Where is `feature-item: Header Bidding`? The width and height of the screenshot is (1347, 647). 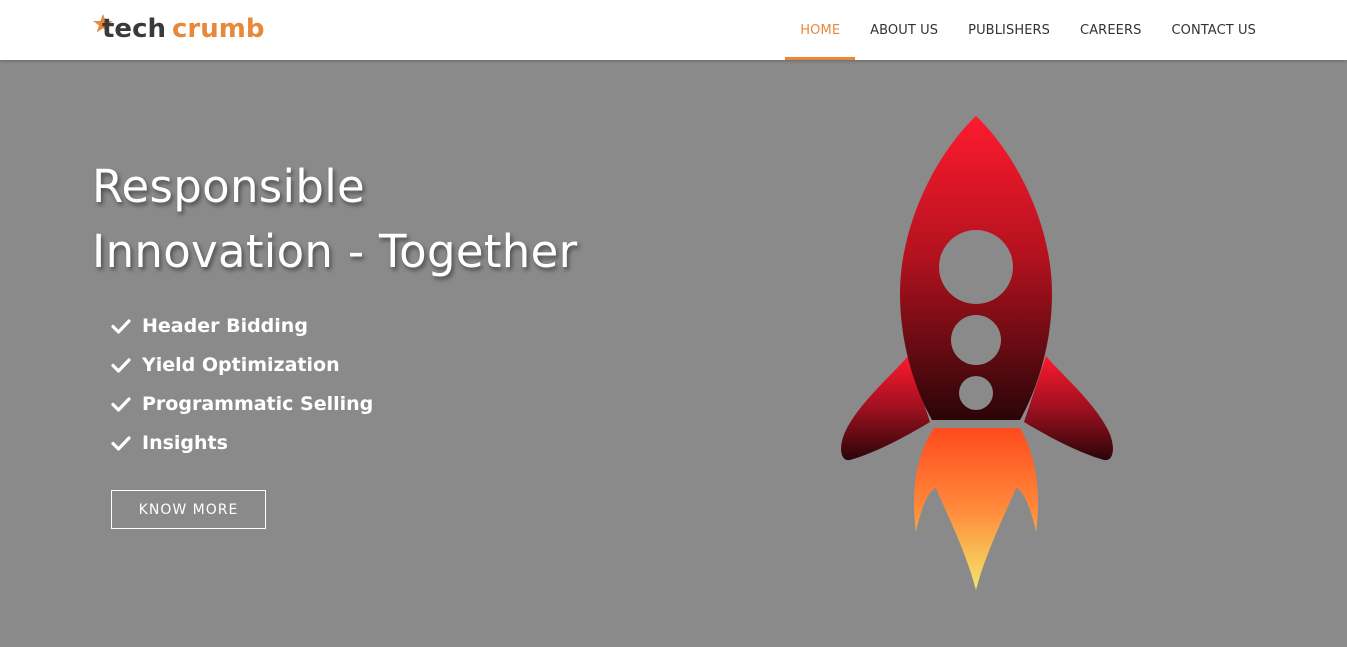
feature-item: Header Bidding is located at coordinates (242, 325).